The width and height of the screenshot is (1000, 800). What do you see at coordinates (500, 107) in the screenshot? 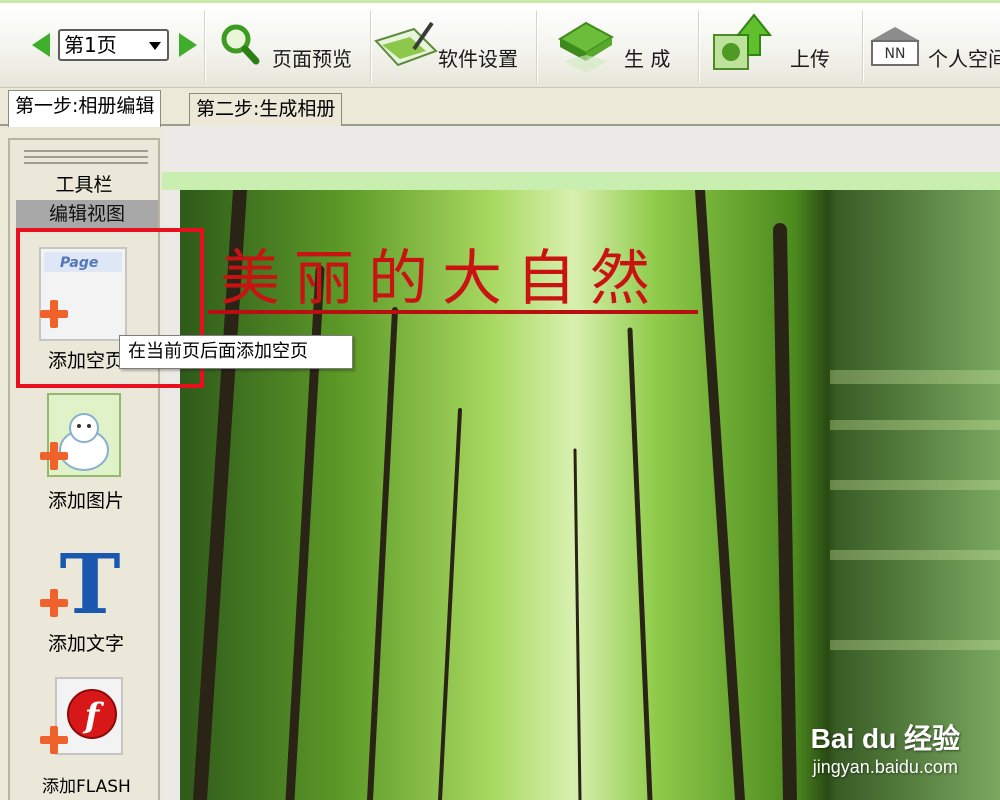
I see `step-tabs: 第一步:相册编辑 第二步:生成相册` at bounding box center [500, 107].